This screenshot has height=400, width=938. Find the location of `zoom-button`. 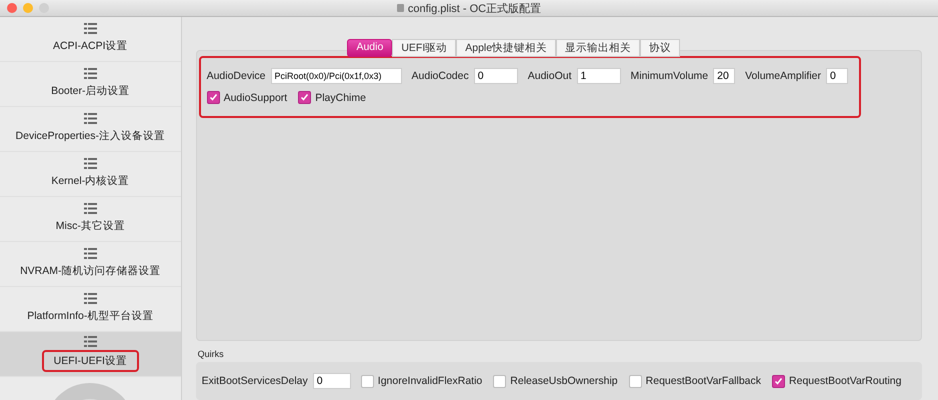

zoom-button is located at coordinates (44, 8).